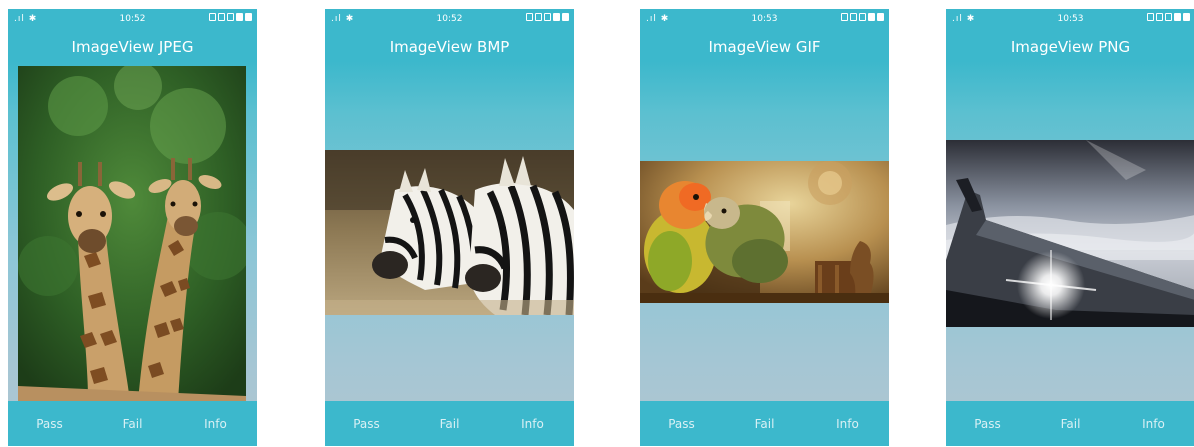 This screenshot has height=447, width=1194. Describe the element at coordinates (1070, 233) in the screenshot. I see `airplane-wing-photo` at that location.